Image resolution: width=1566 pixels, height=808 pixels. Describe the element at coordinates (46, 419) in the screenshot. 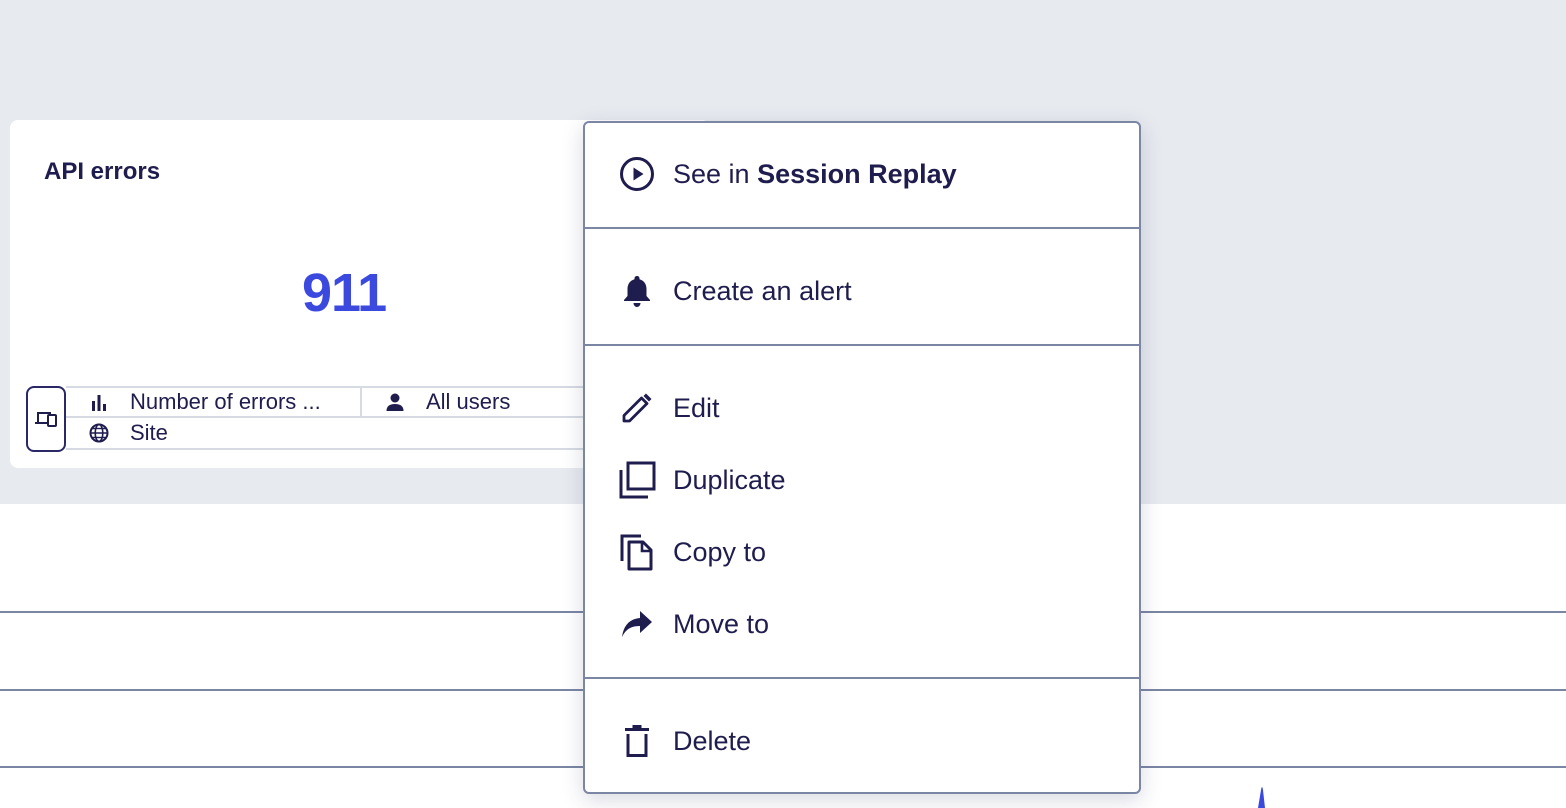

I see `devices-icon` at that location.